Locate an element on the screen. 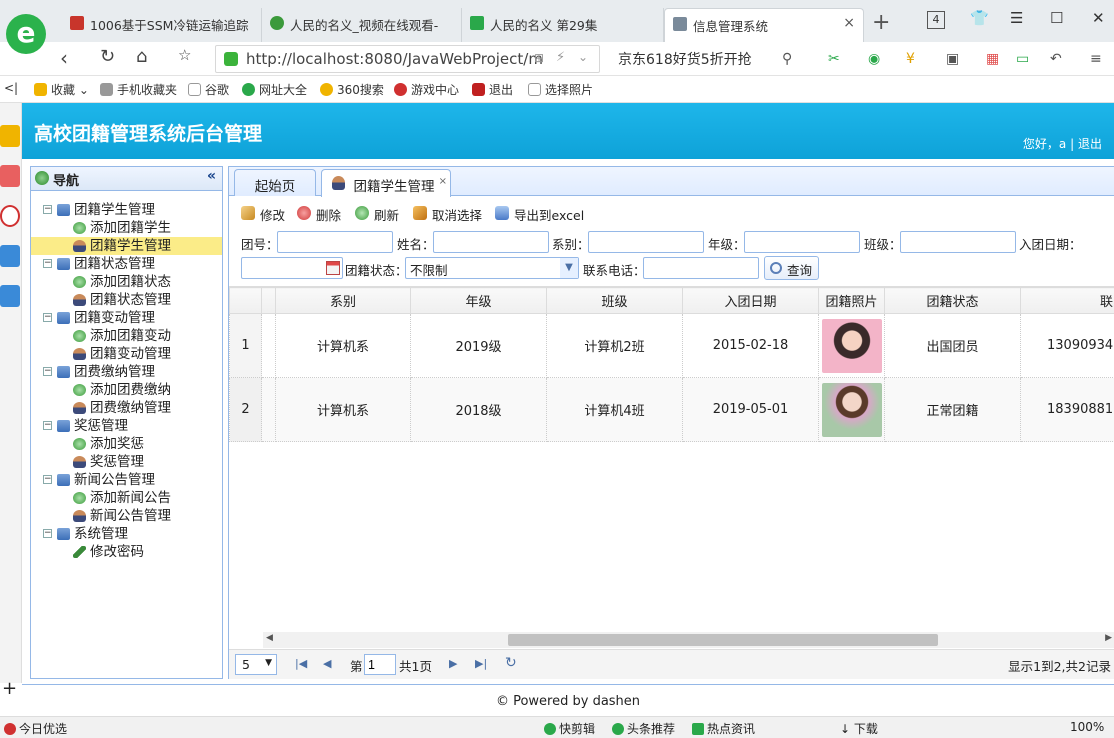  nav-item: 团籍学生管理 is located at coordinates (126, 246).